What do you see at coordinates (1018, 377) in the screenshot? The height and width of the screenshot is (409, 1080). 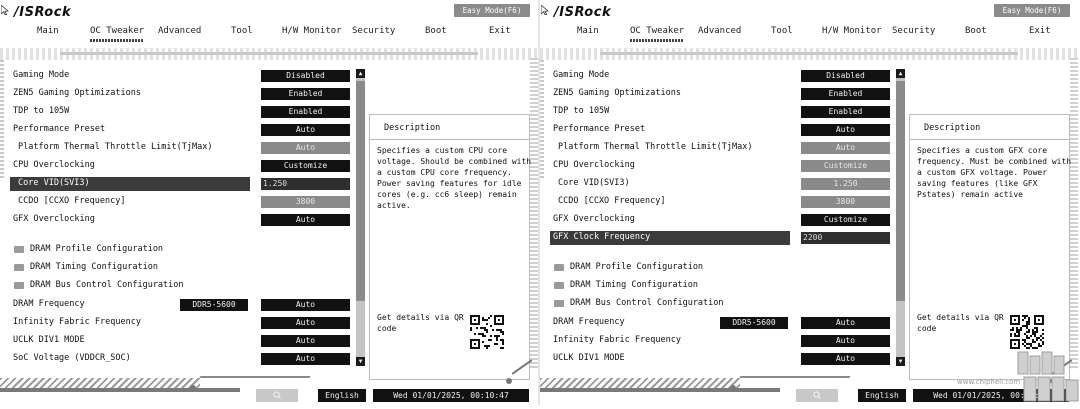 I see `chiphell-watermark: www.chiphell.com` at bounding box center [1018, 377].